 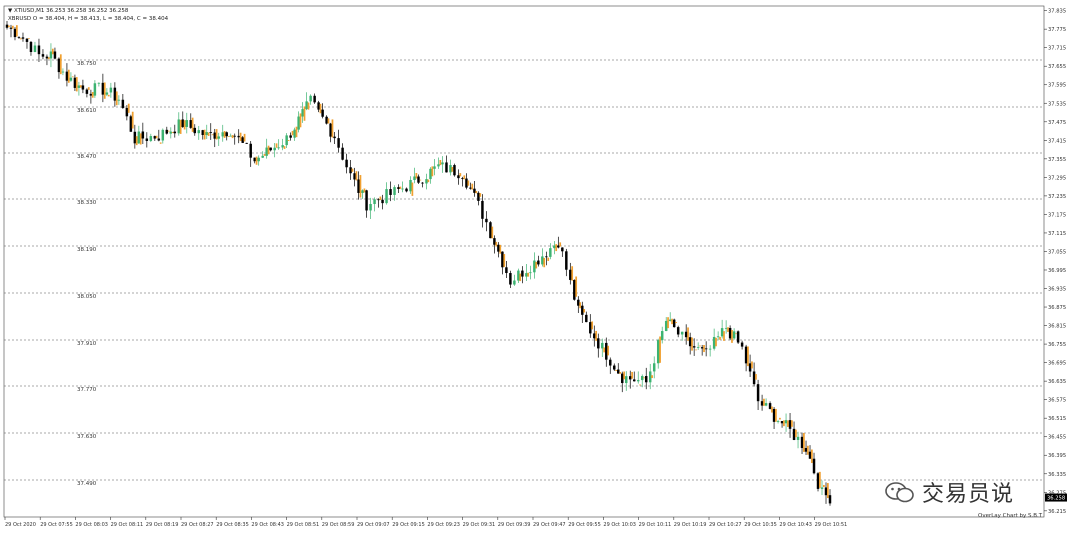 I want to click on right-axis-tick-label: 37.655, so click(x=1057, y=67).